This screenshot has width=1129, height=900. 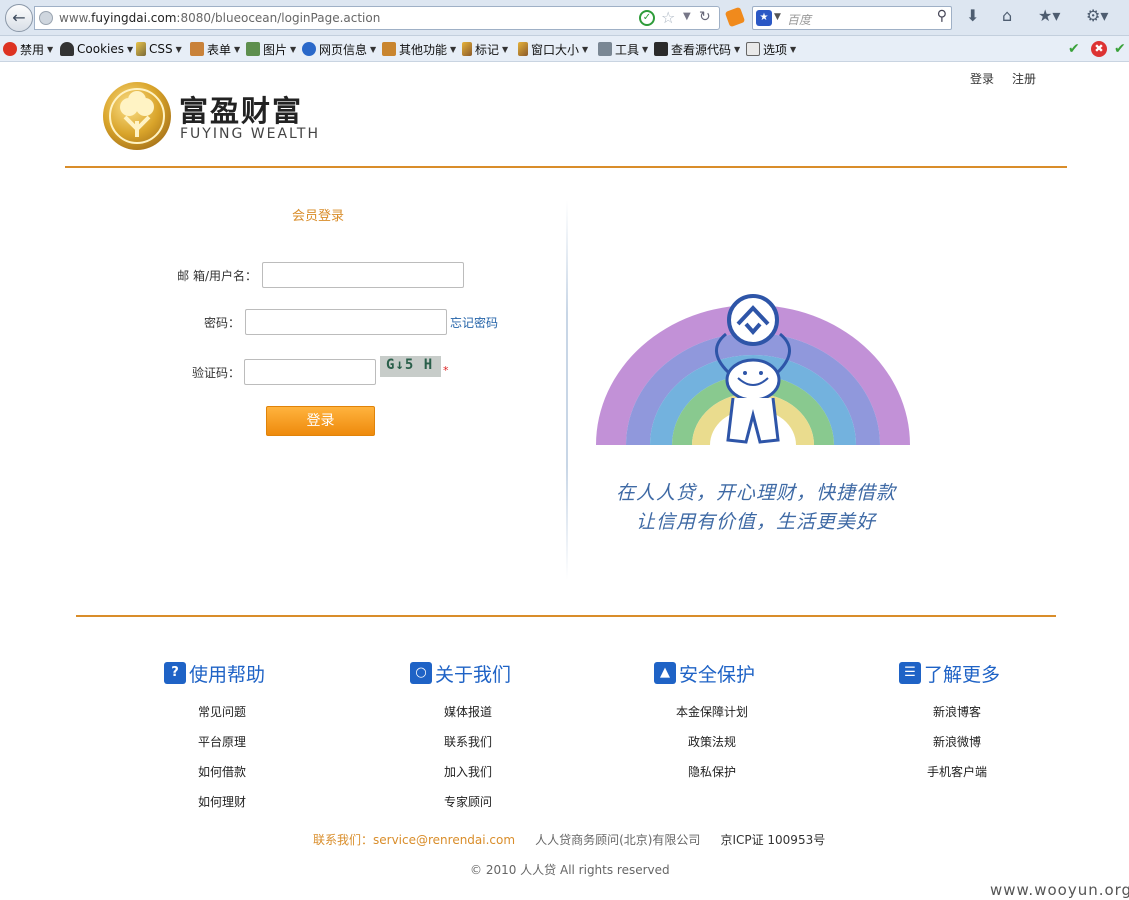 I want to click on footer-link-list: 媒体报道 联系我们 加入我们 专家顾问, so click(x=468, y=764).